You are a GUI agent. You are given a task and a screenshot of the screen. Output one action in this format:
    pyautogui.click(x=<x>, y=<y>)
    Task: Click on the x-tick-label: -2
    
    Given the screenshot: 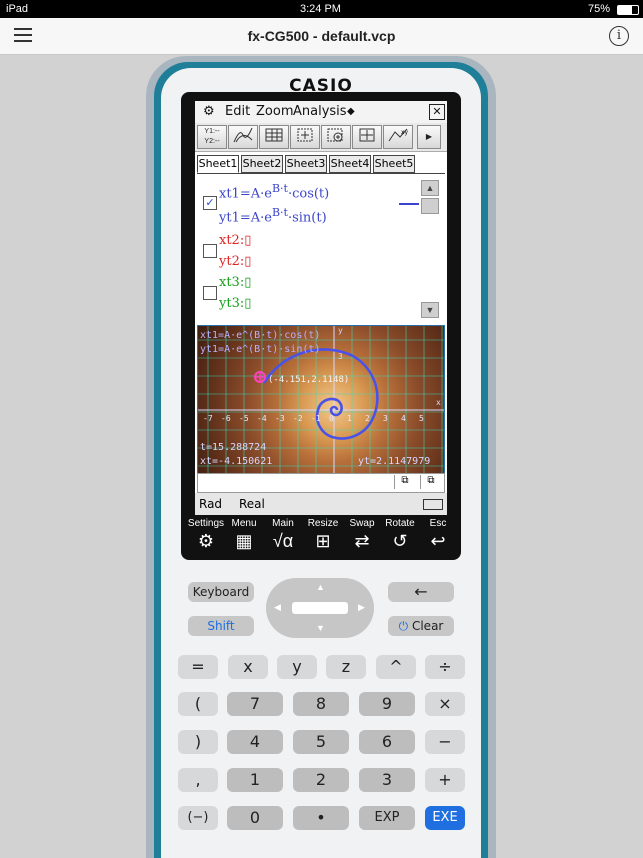 What is the action you would take?
    pyautogui.click(x=298, y=418)
    